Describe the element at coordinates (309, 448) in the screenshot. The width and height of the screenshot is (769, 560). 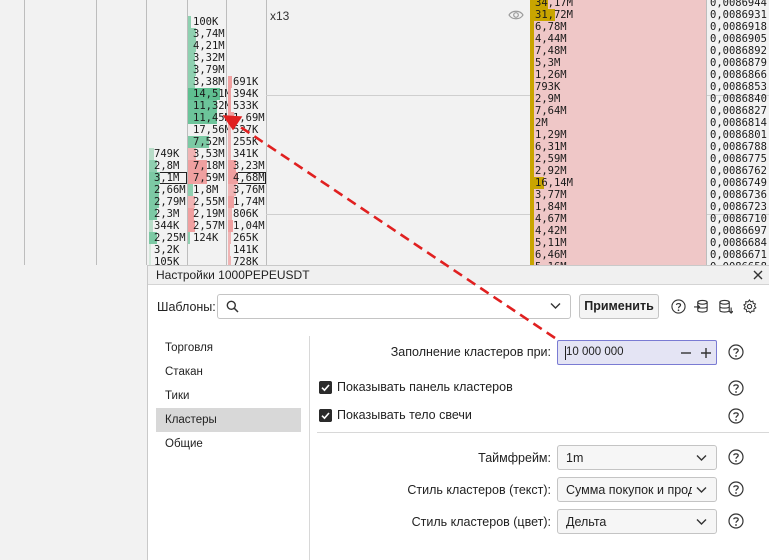
I see `nav-divider` at that location.